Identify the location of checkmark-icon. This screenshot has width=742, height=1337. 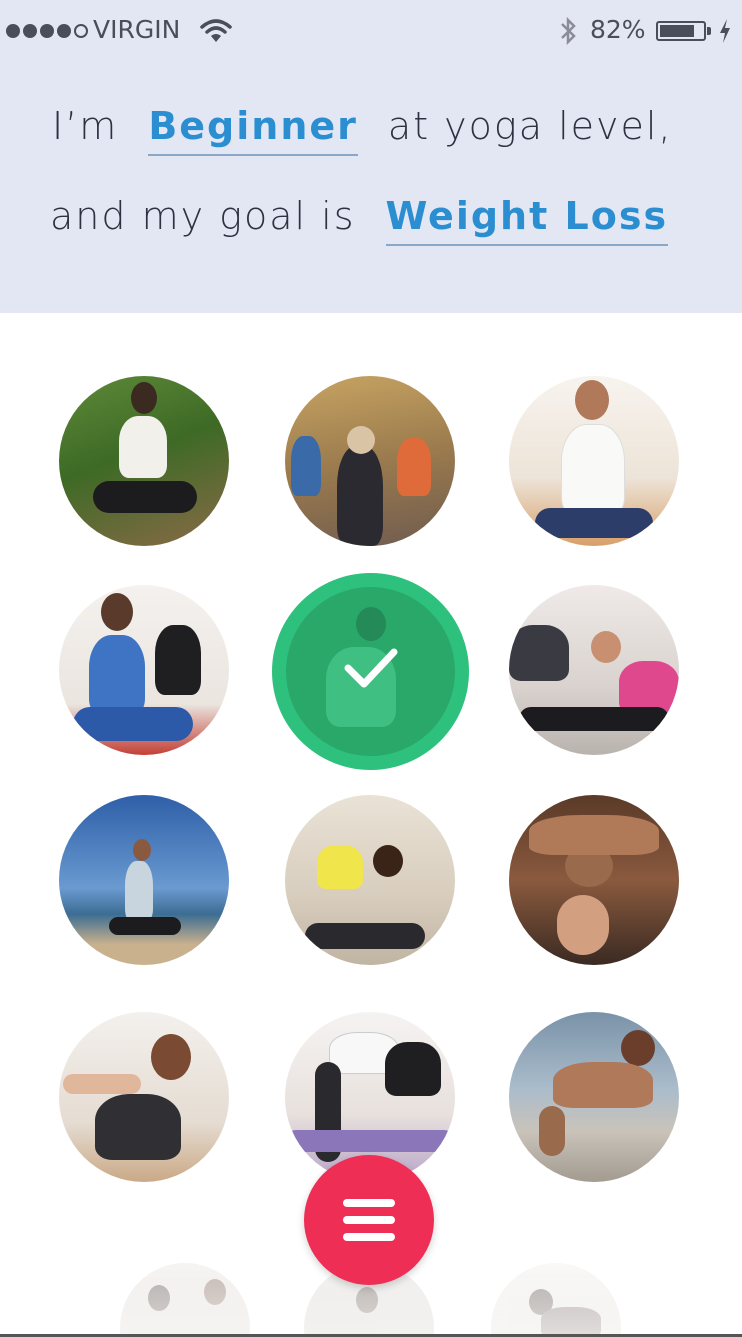
(371, 668).